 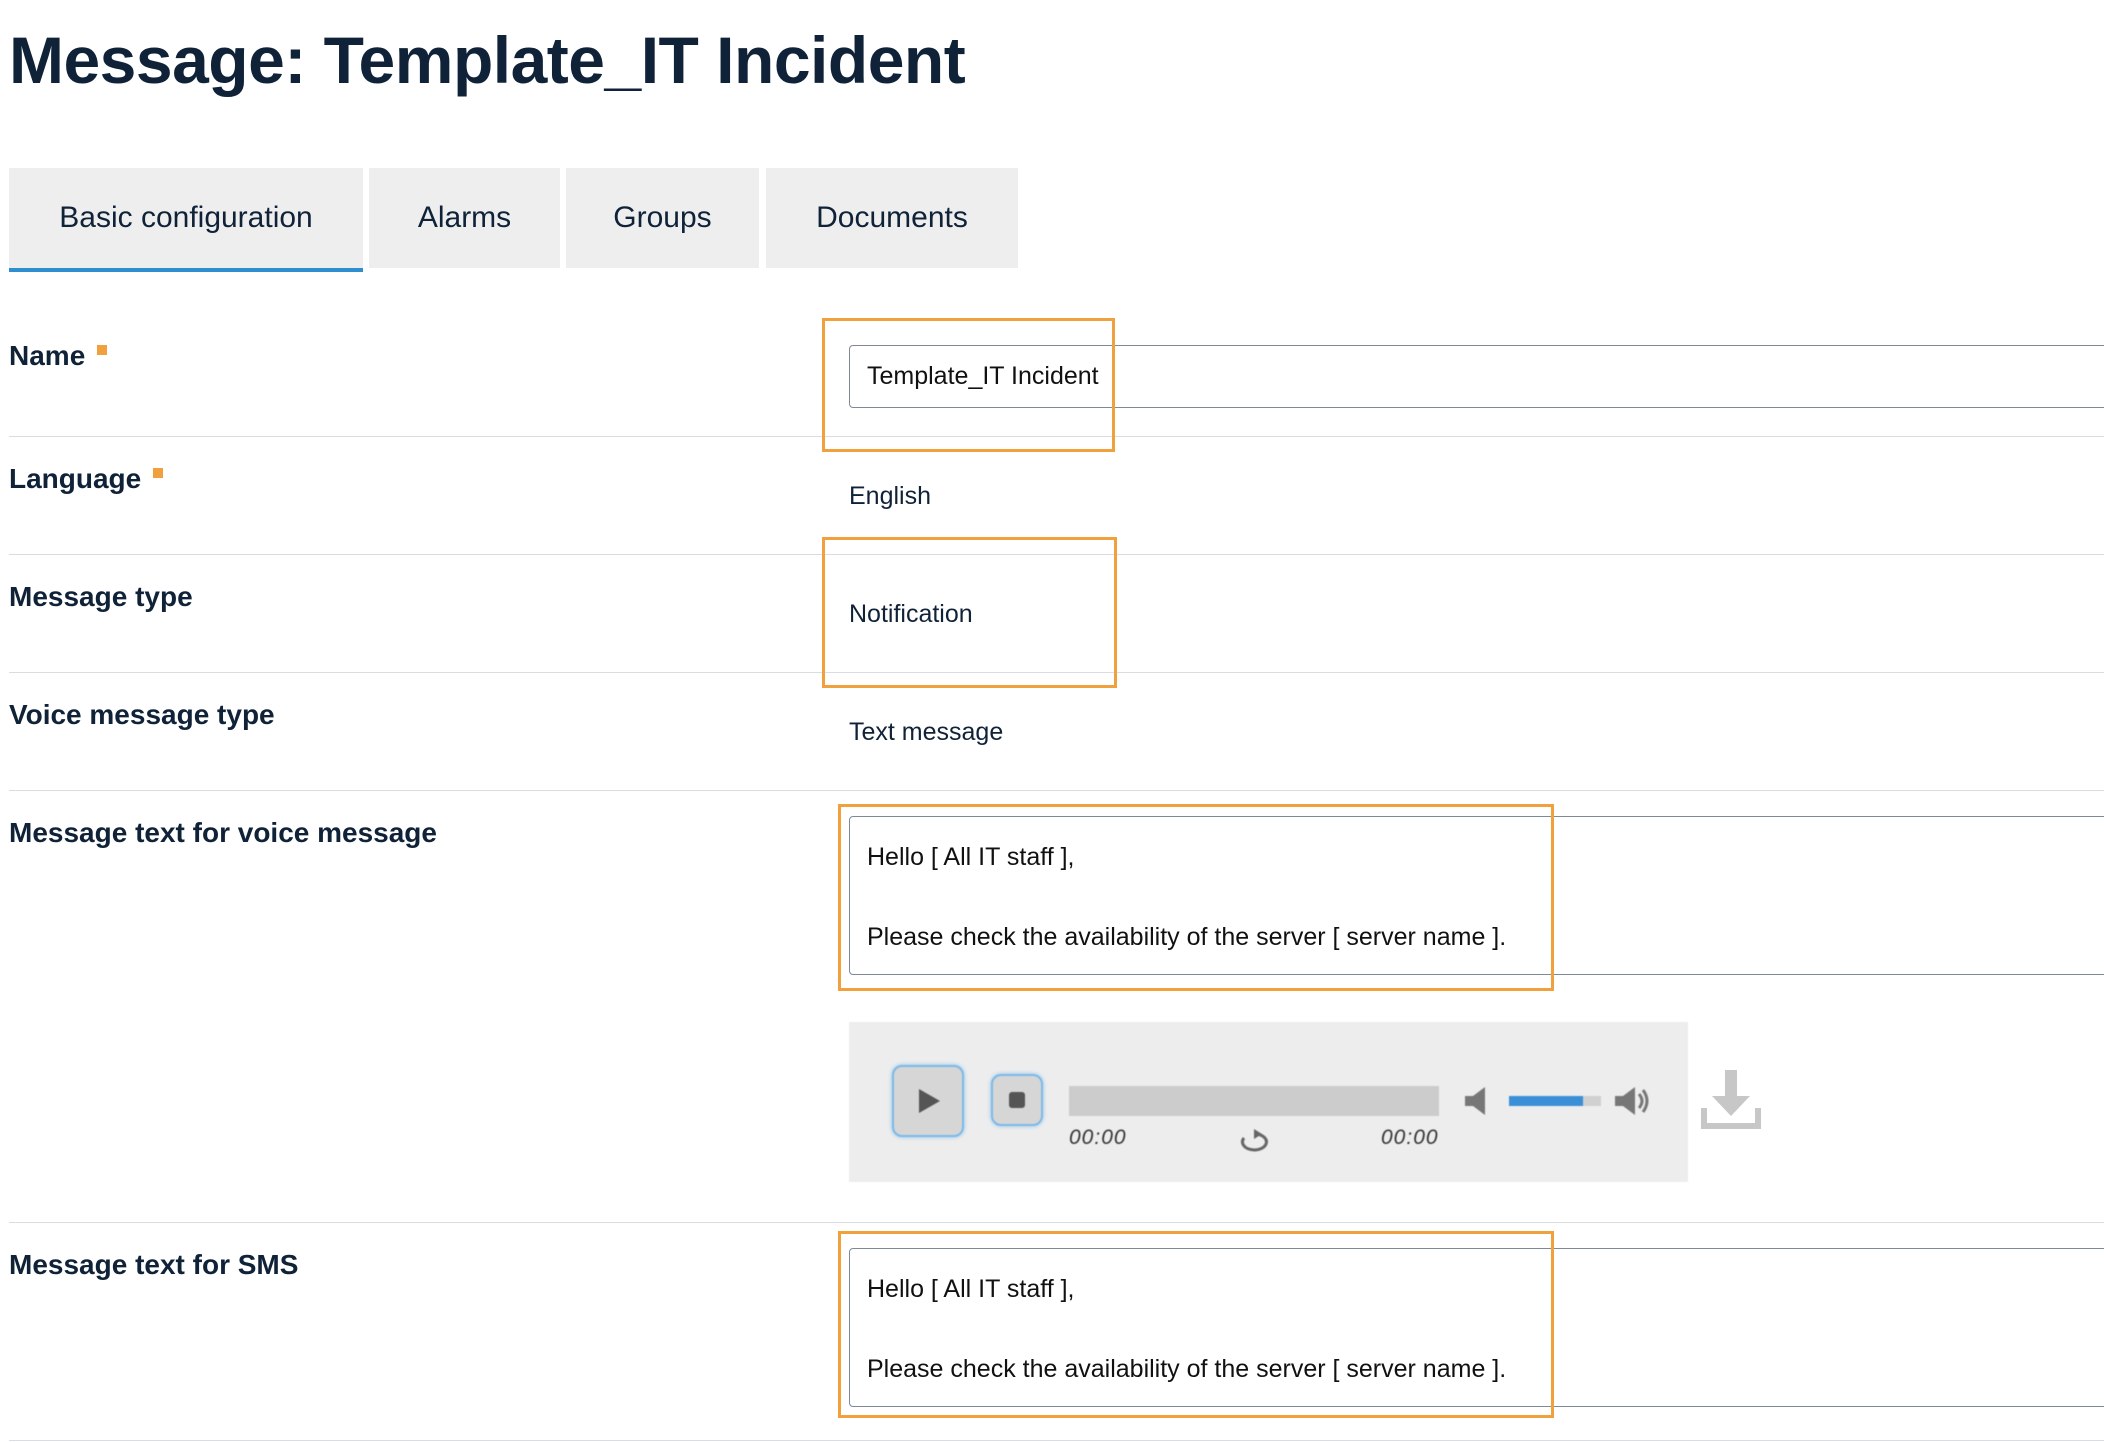 I want to click on total-time: 00:00, so click(x=1410, y=1137).